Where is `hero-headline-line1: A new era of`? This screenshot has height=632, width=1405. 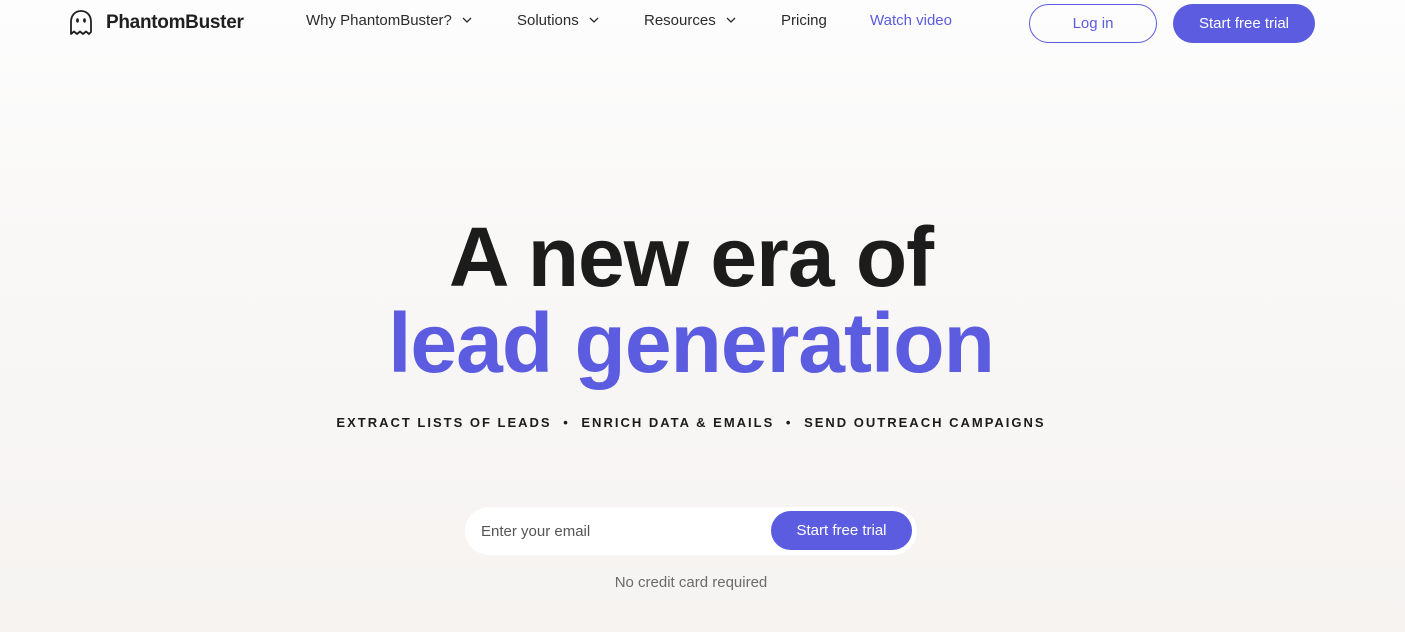
hero-headline-line1: A new era of is located at coordinates (691, 257).